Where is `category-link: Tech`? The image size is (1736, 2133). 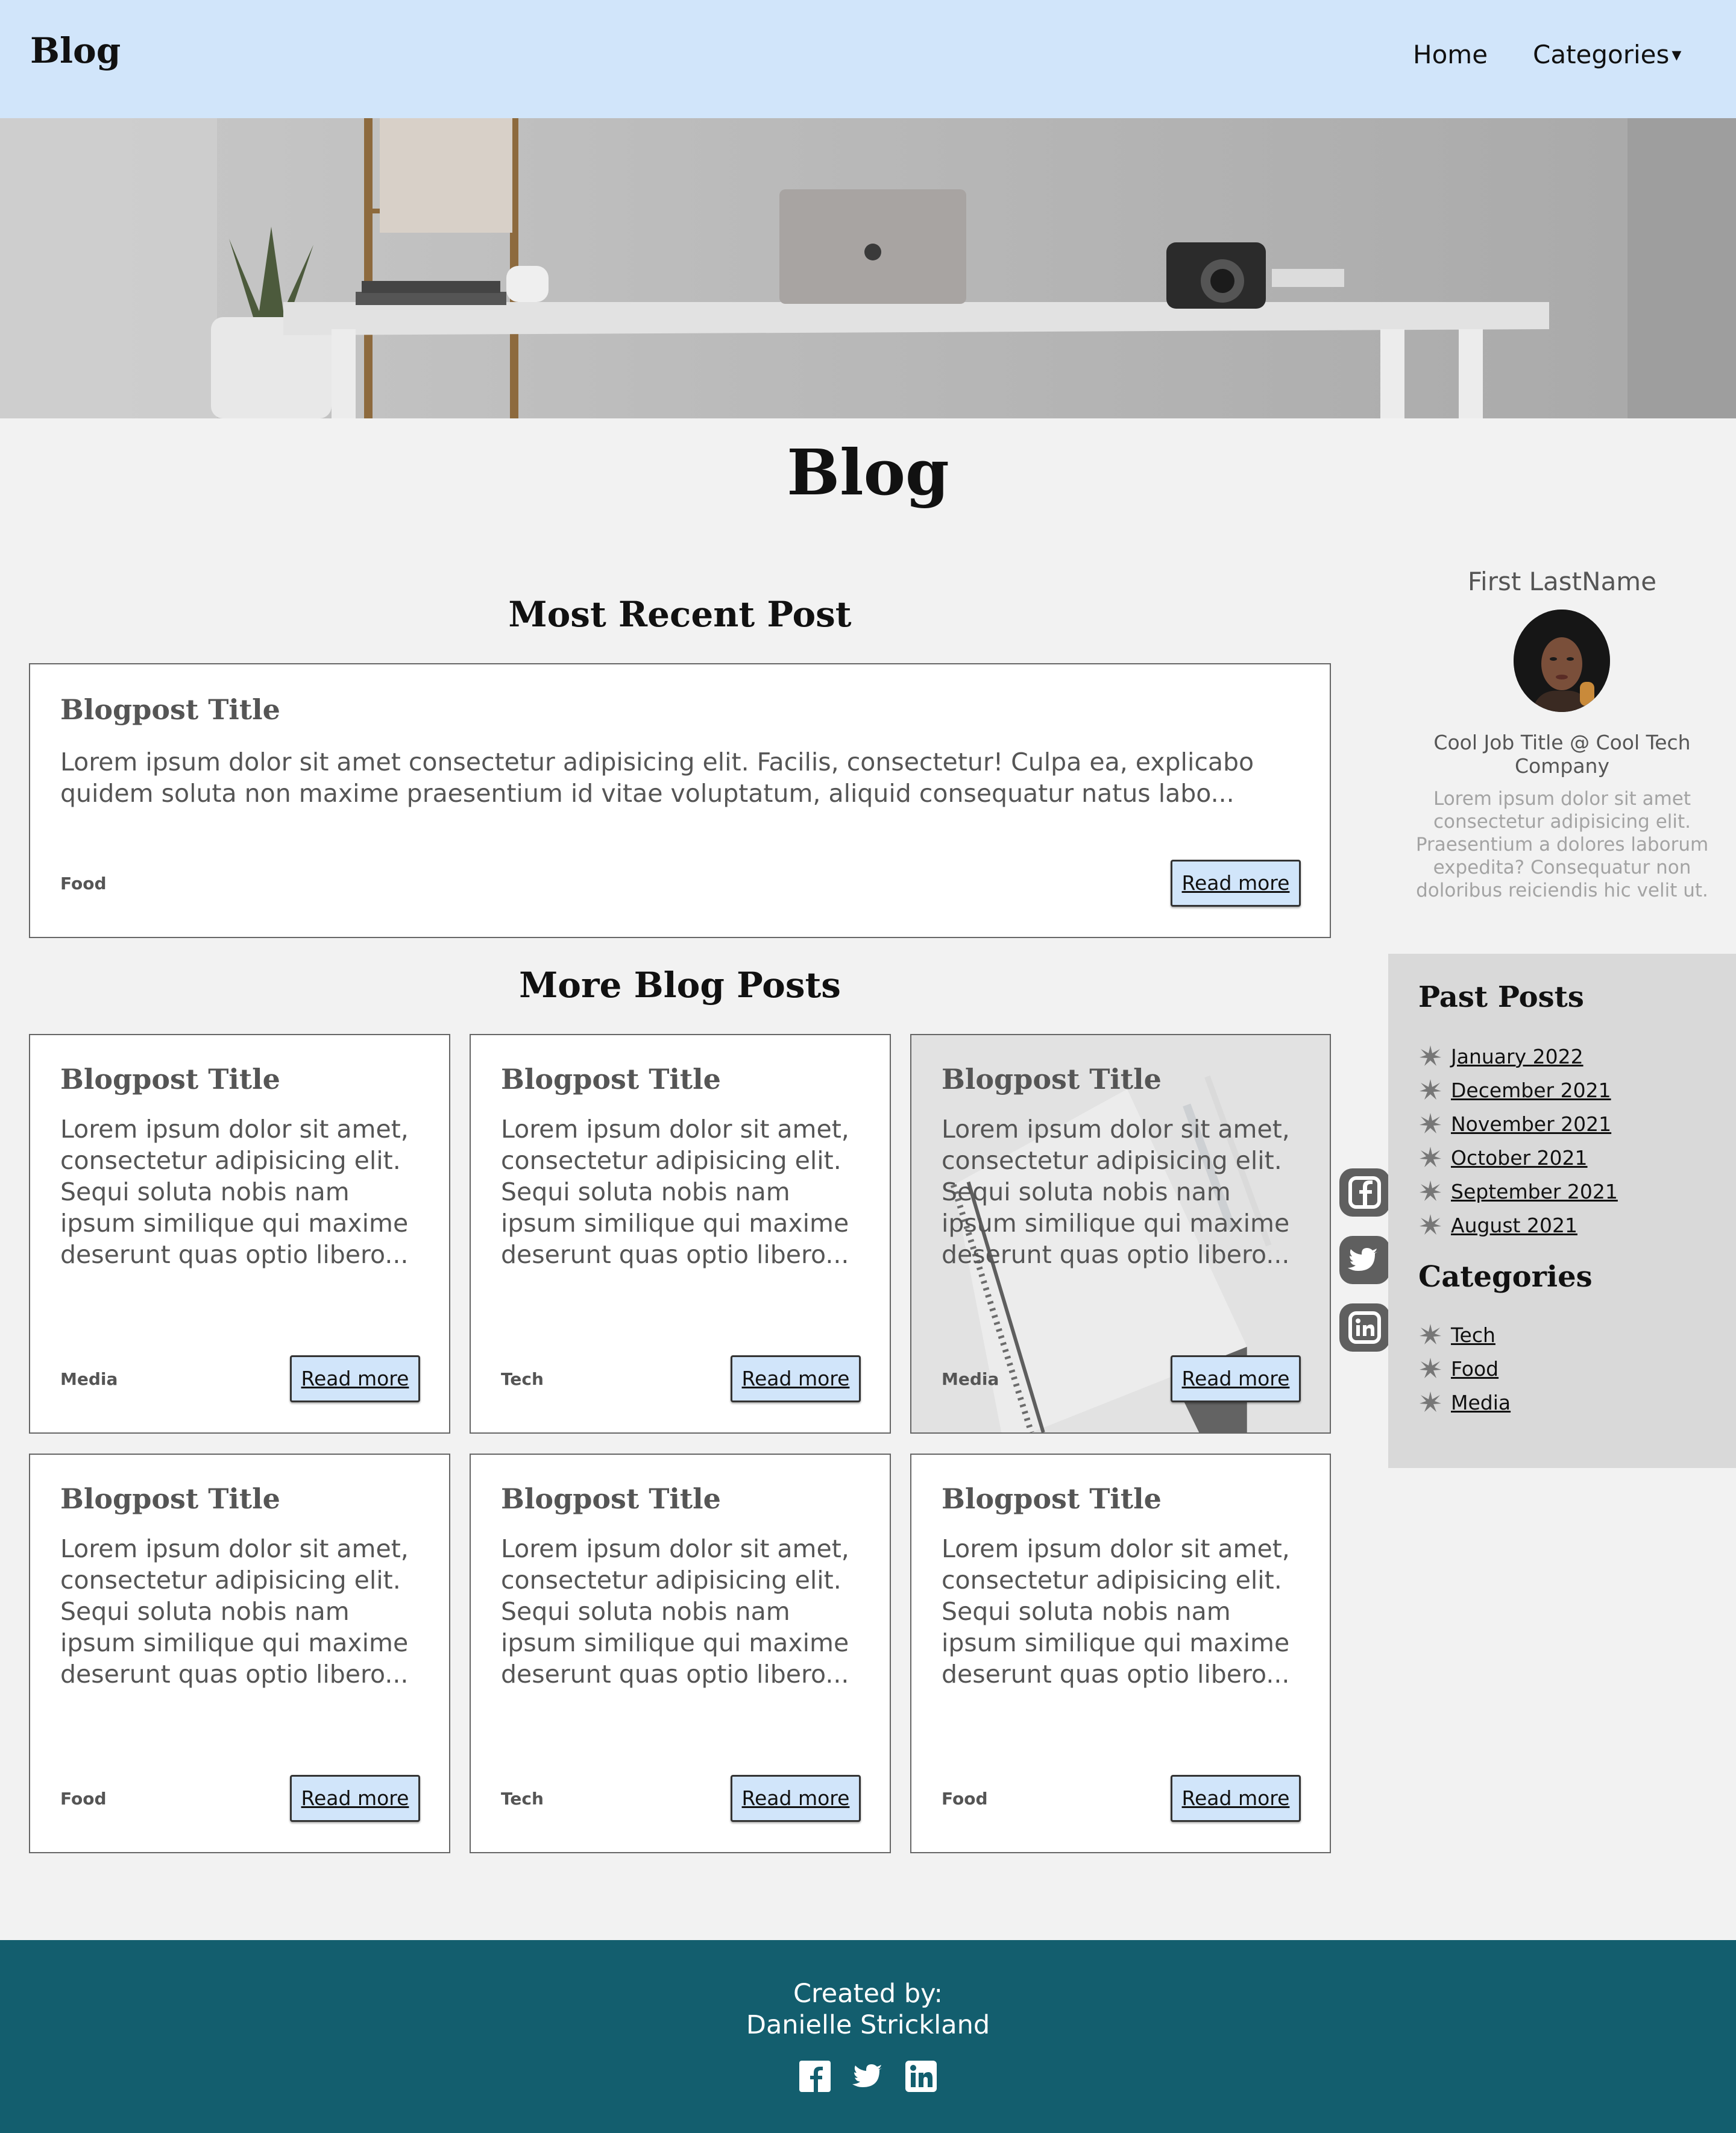 category-link: Tech is located at coordinates (1473, 1335).